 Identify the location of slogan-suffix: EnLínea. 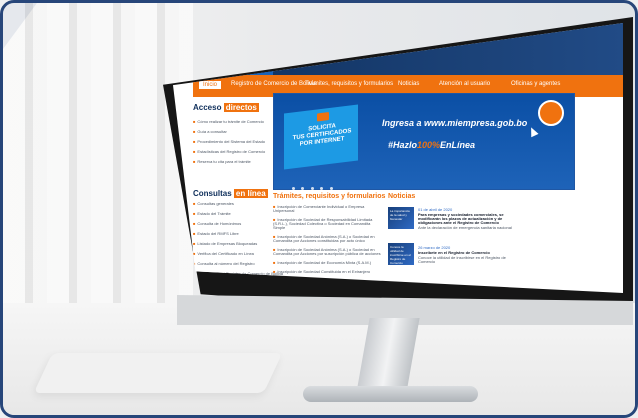
(458, 145).